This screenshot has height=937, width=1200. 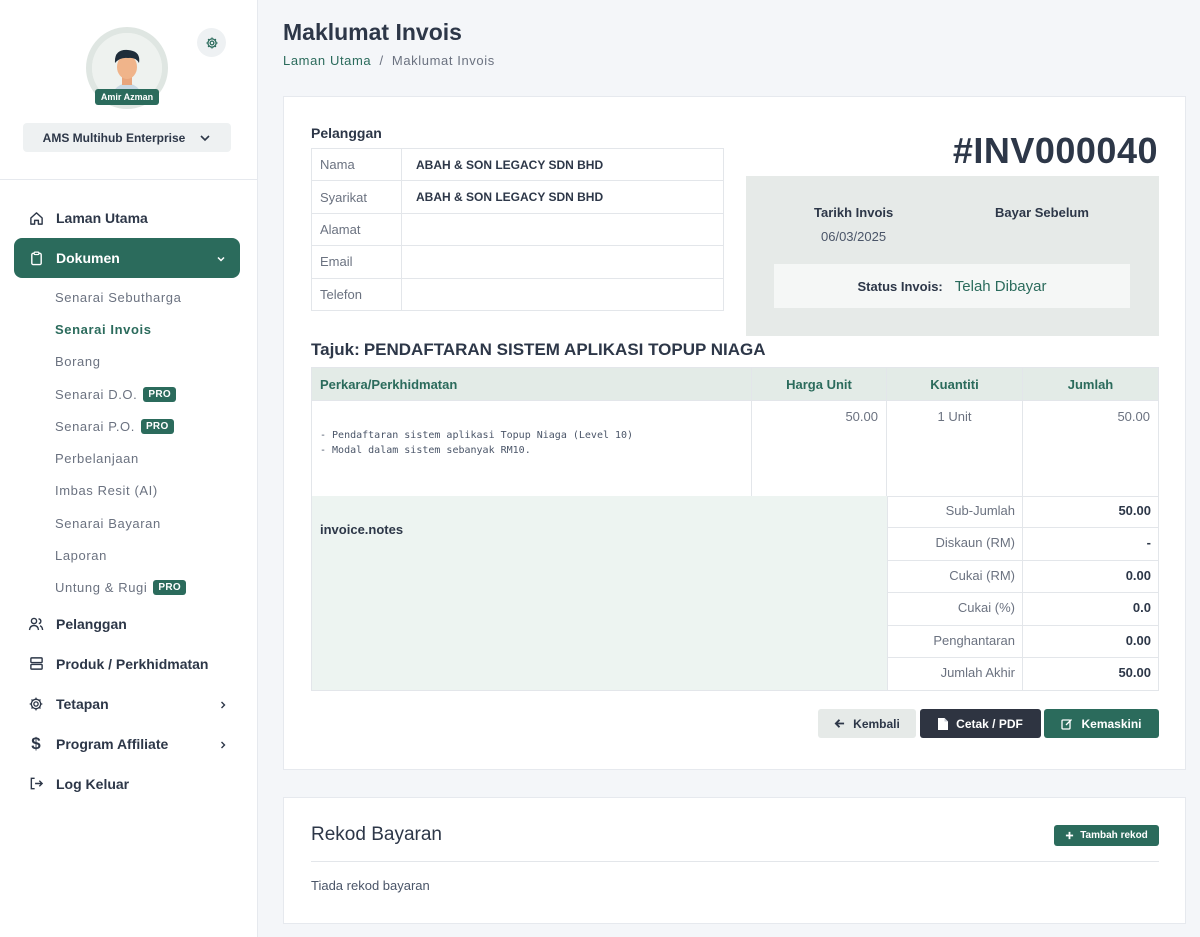 What do you see at coordinates (954, 448) in the screenshot?
I see `item-quantity: 1 Unit` at bounding box center [954, 448].